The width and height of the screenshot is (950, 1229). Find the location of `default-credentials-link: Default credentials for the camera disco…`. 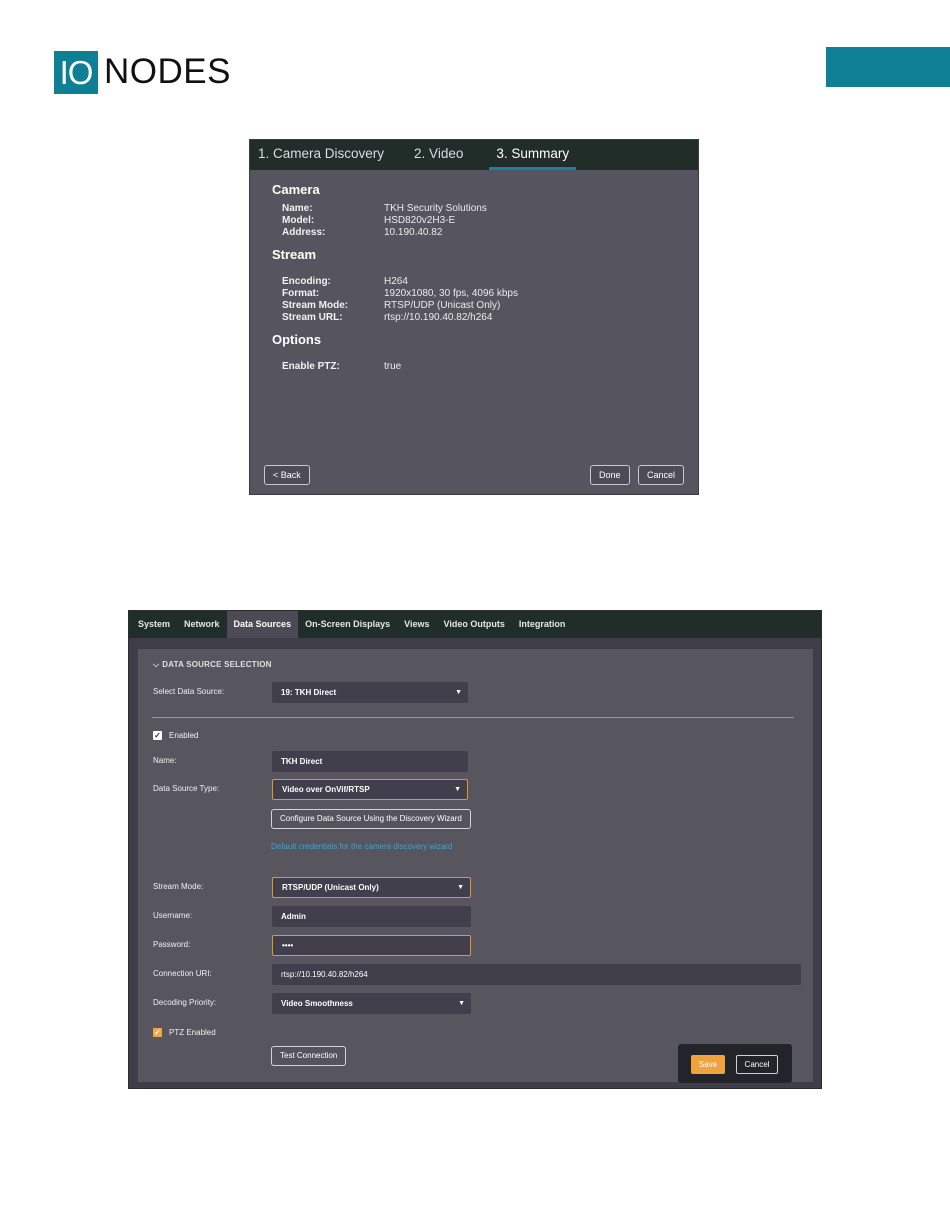

default-credentials-link: Default credentials for the camera disco… is located at coordinates (361, 846).